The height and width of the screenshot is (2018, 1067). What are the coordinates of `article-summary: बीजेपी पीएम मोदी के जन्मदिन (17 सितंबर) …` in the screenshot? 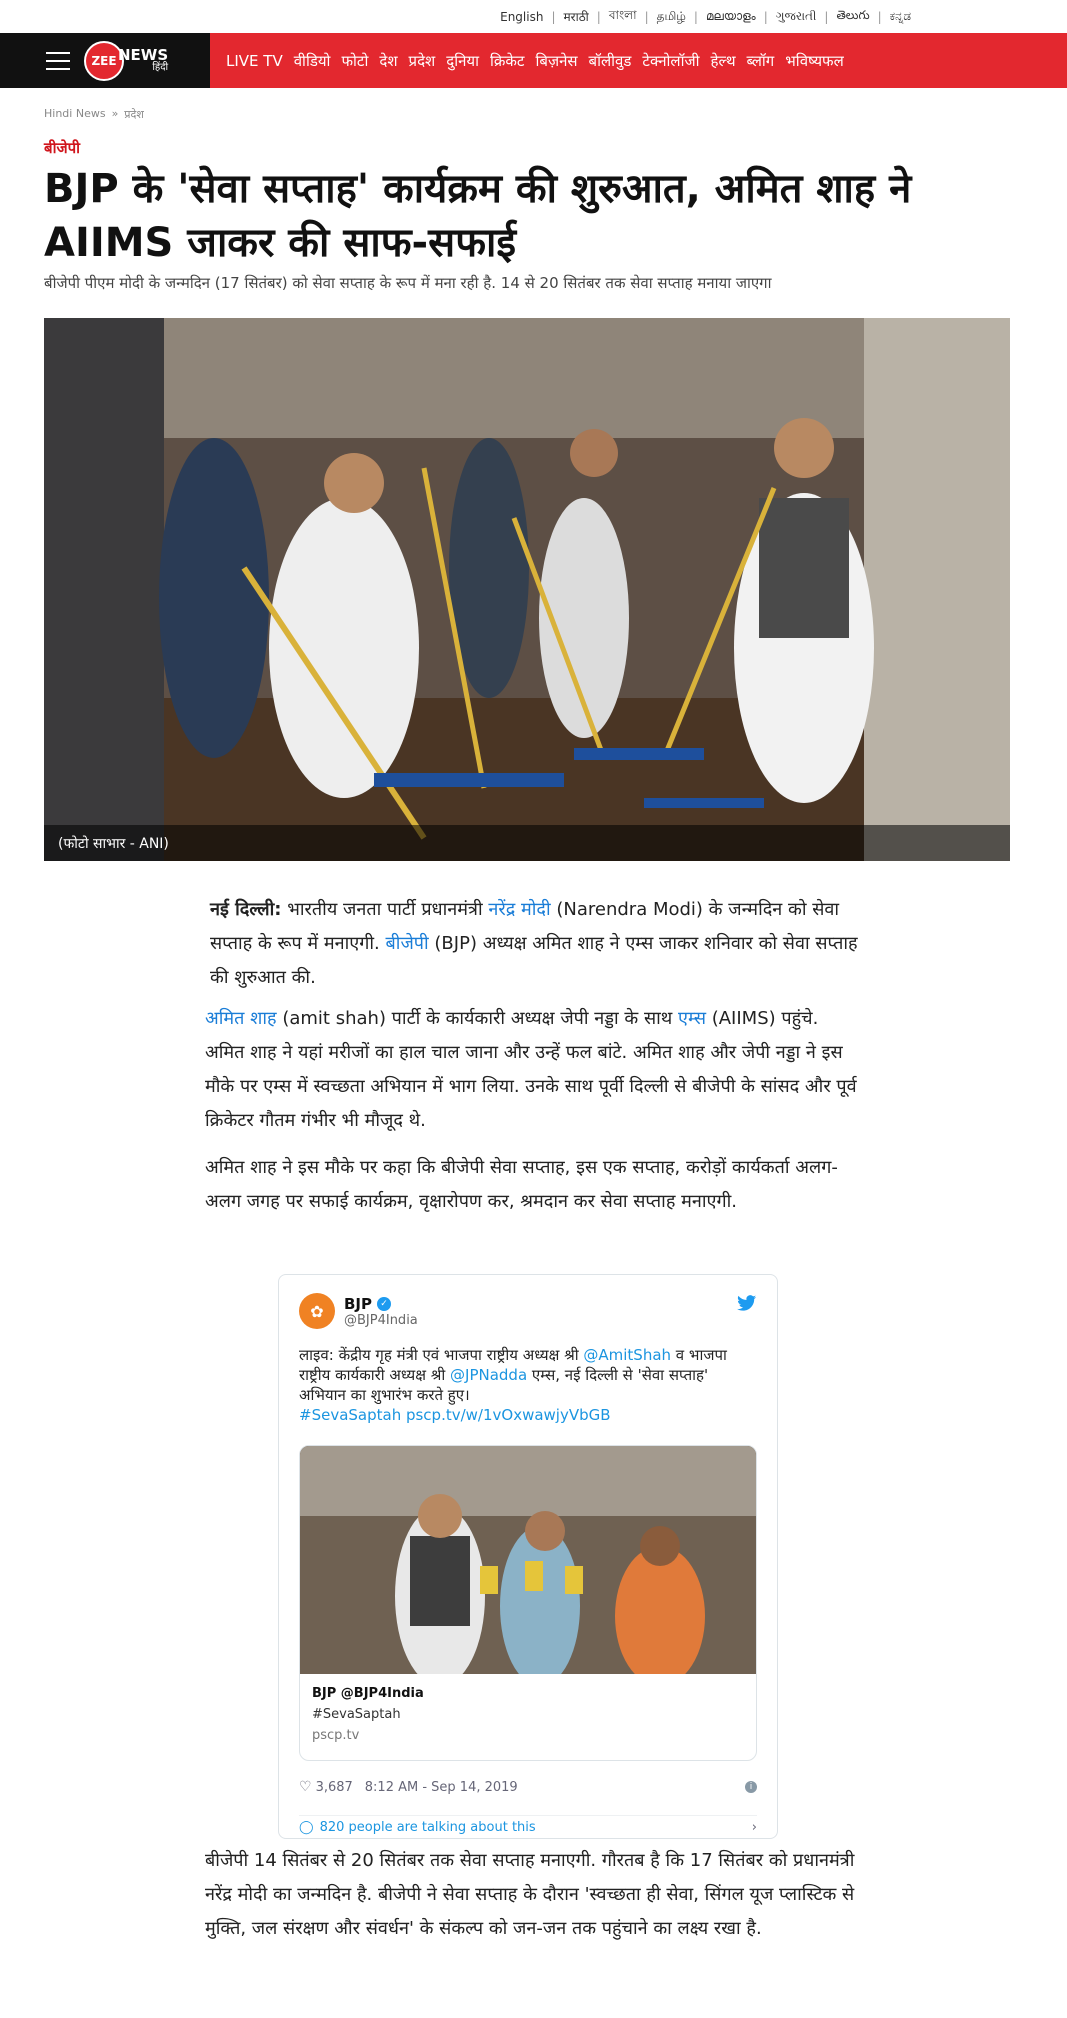 It's located at (408, 283).